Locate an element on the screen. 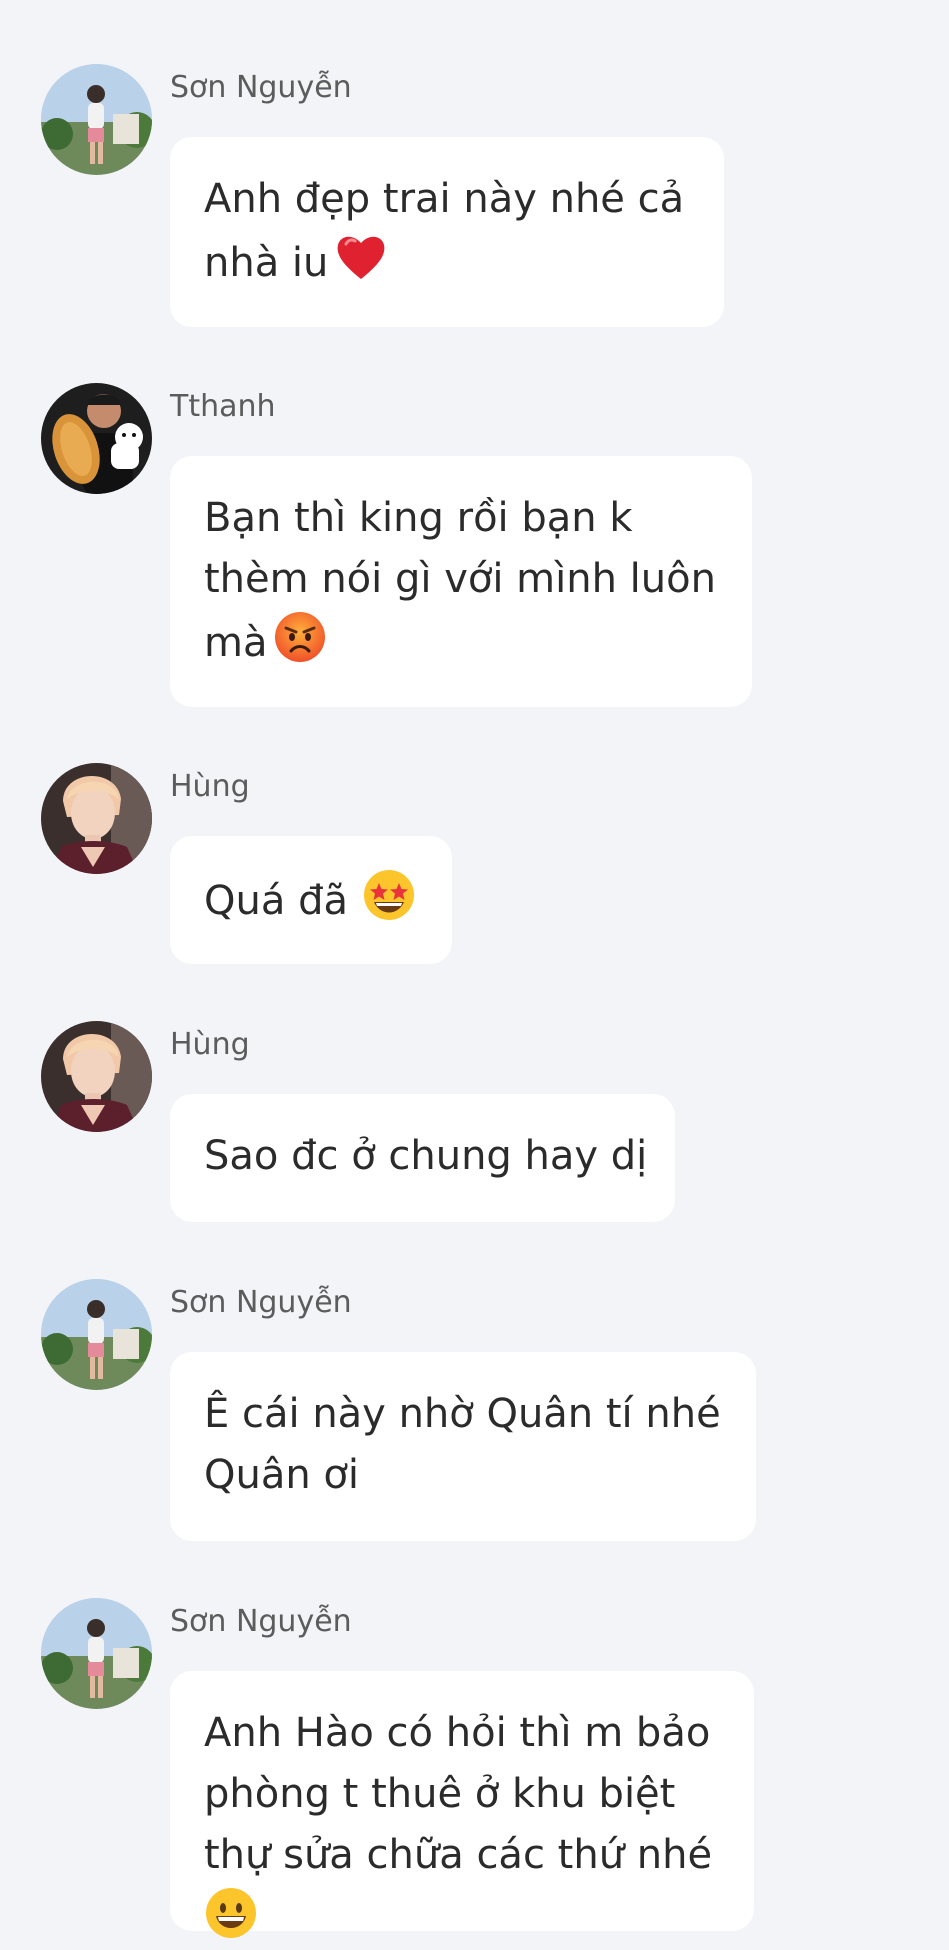  grinning-face-icon is located at coordinates (231, 1913).